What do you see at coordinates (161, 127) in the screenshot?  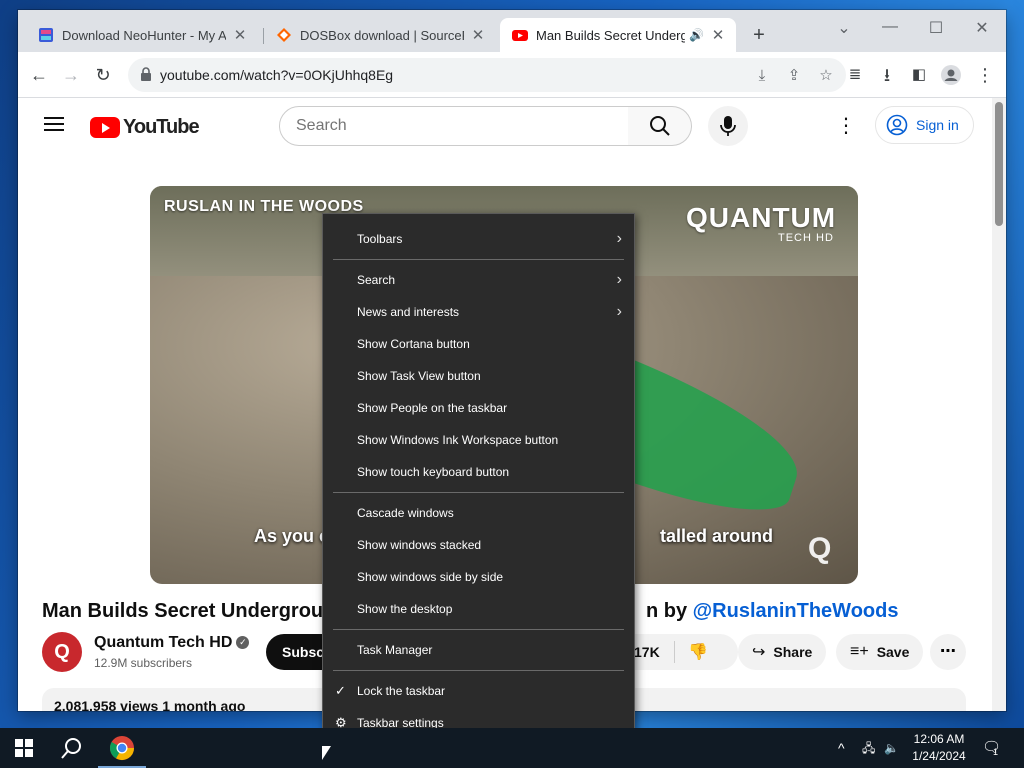 I see `logo-text: YouTube` at bounding box center [161, 127].